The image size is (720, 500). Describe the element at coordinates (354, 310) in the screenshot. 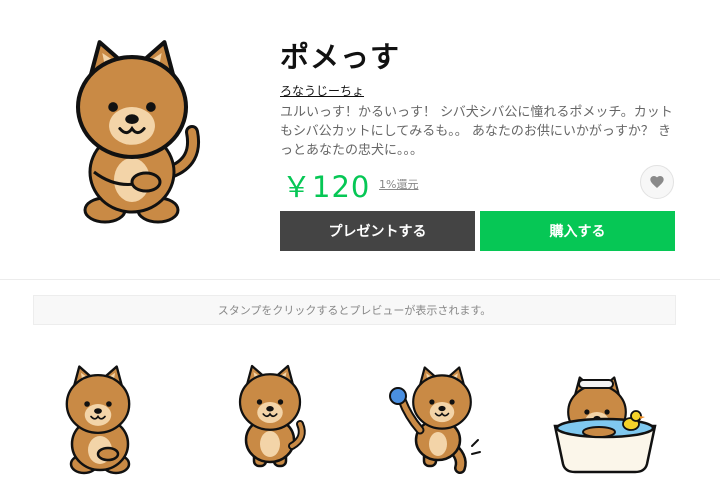

I see `preview-hint: スタンプをクリックするとプレビューが表示されます。` at that location.